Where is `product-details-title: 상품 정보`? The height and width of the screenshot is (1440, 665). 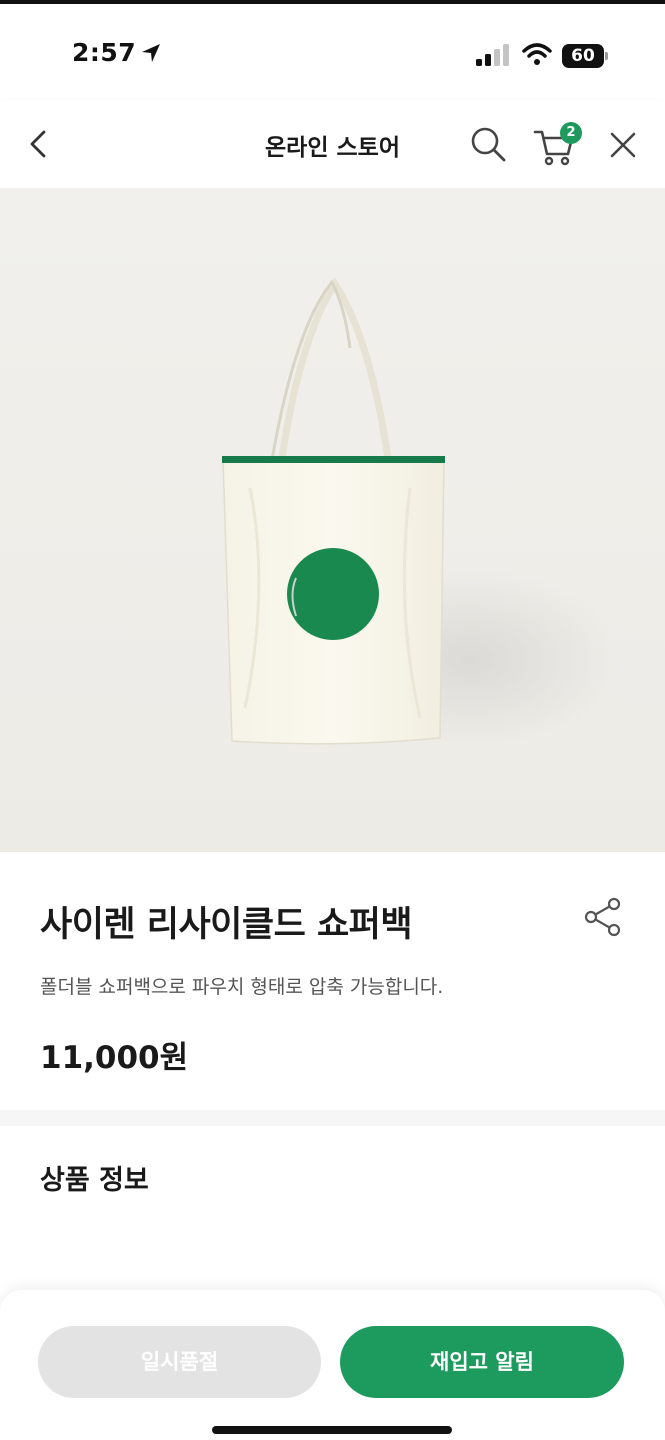
product-details-title: 상품 정보 is located at coordinates (94, 1180).